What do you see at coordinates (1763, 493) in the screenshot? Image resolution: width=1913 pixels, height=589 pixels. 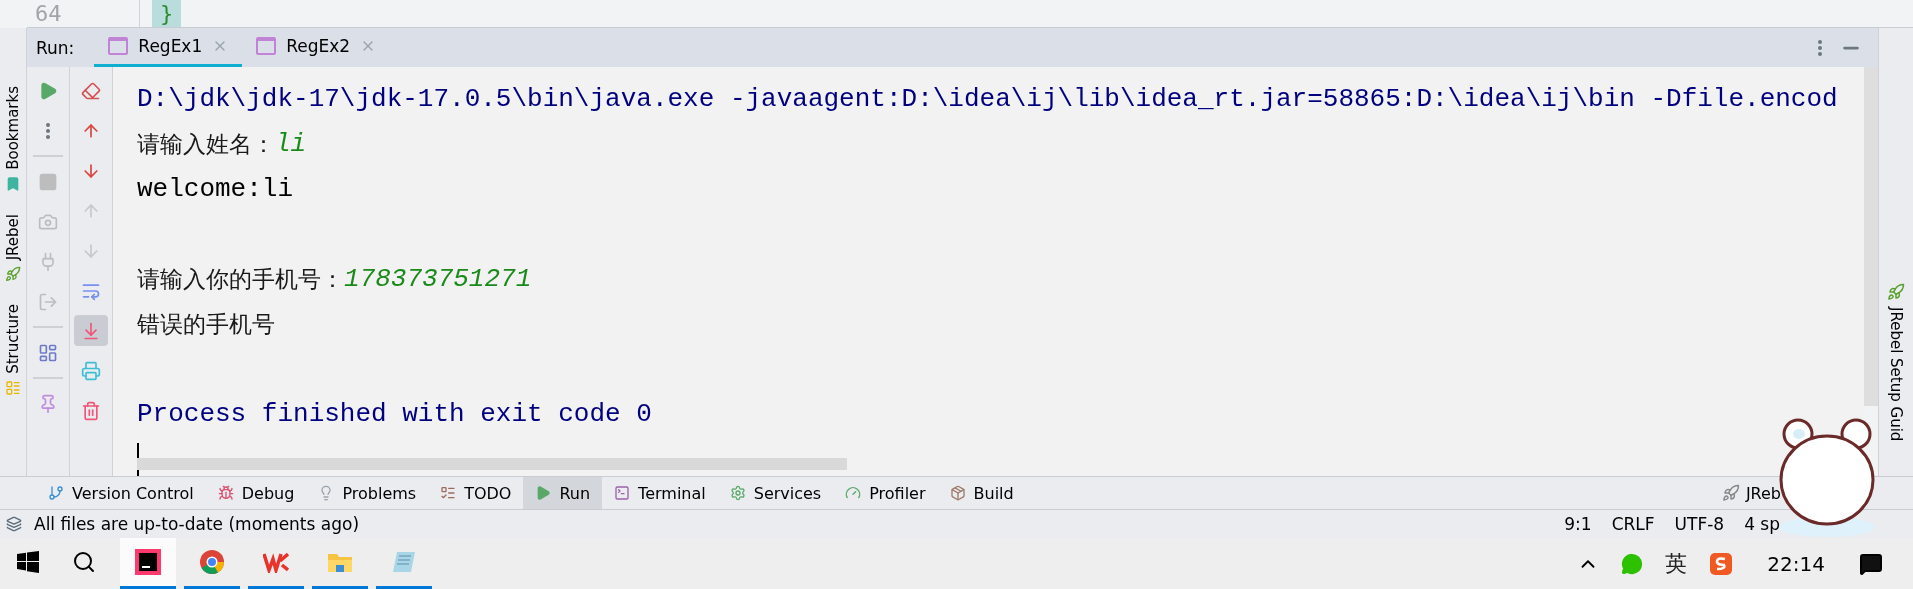 I see `tool-window-tab: JReb` at bounding box center [1763, 493].